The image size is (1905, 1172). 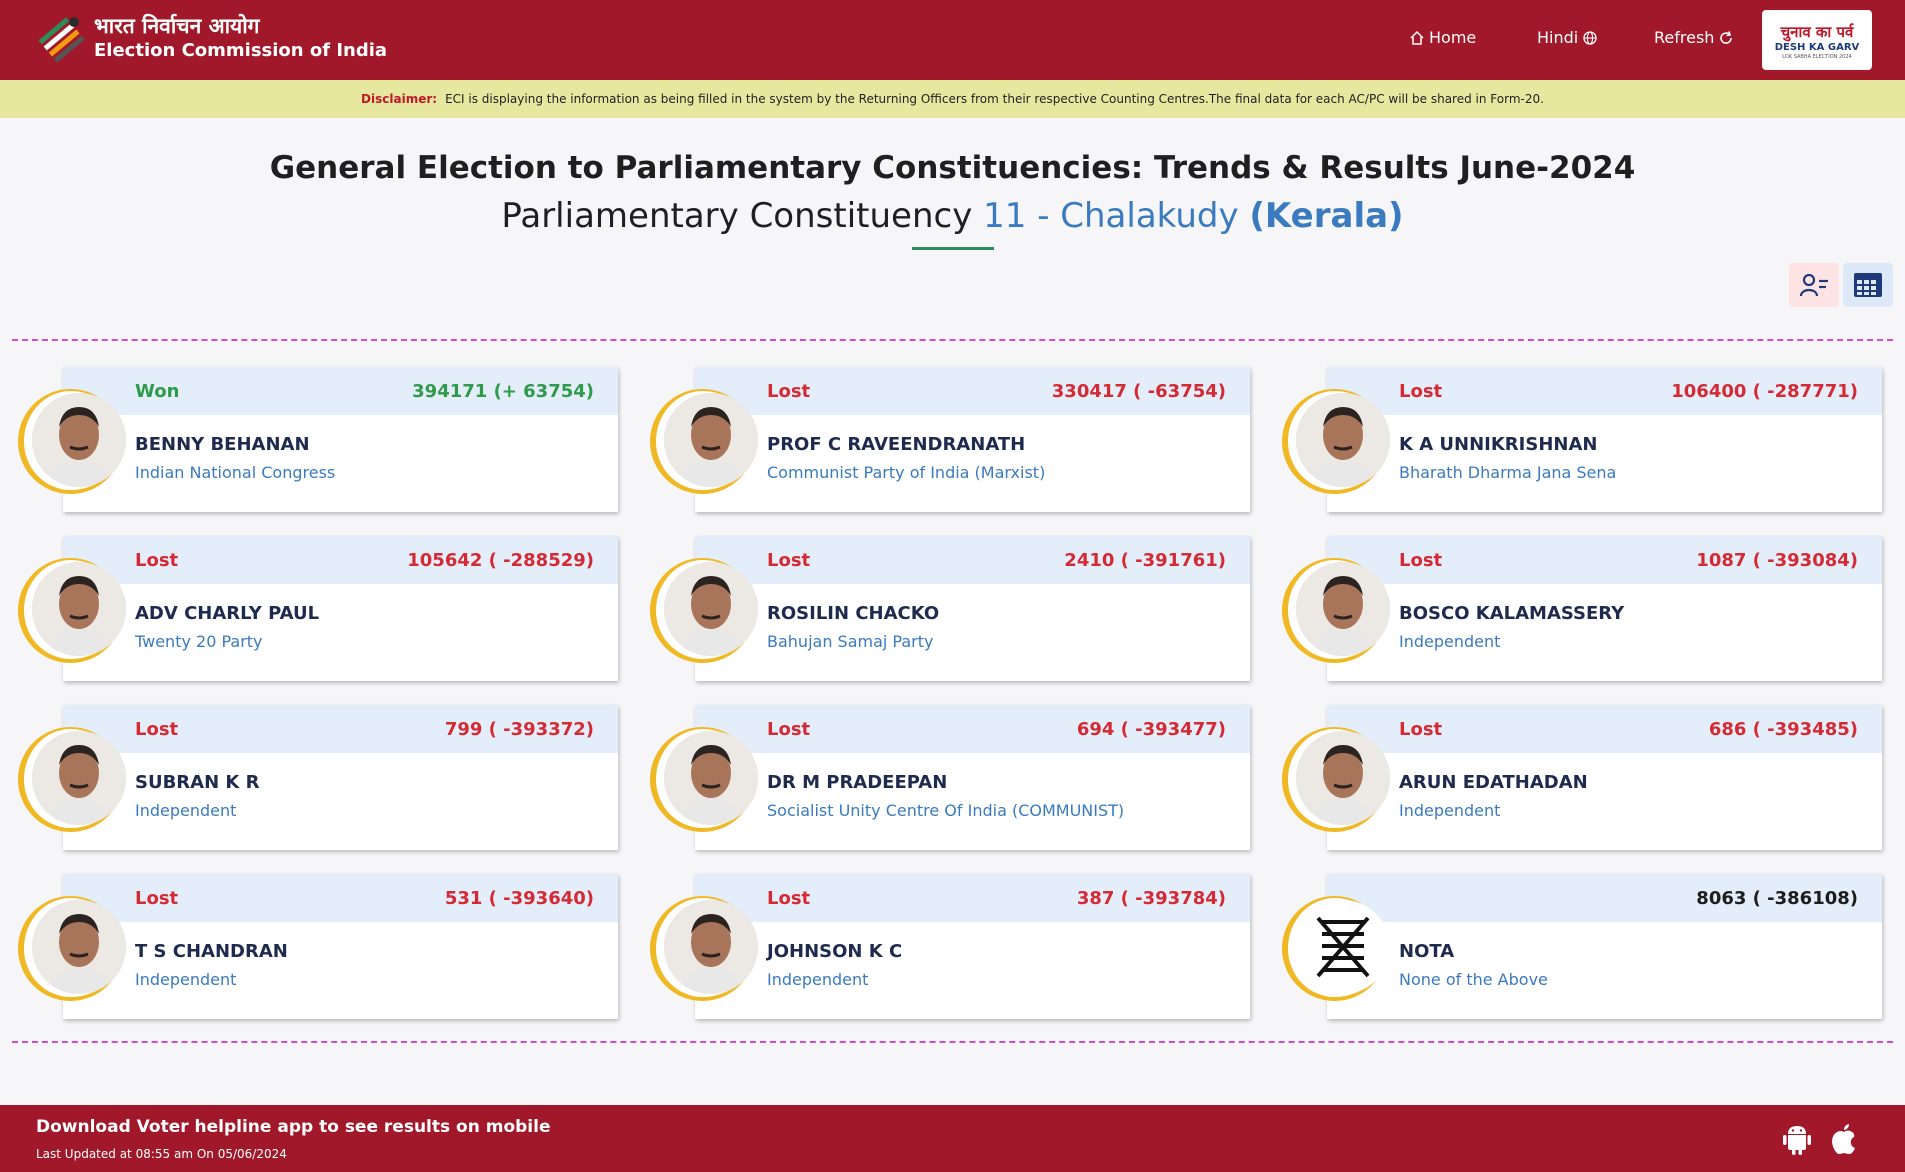 I want to click on candidate-votes: 330417 ( -63754), so click(x=1138, y=391).